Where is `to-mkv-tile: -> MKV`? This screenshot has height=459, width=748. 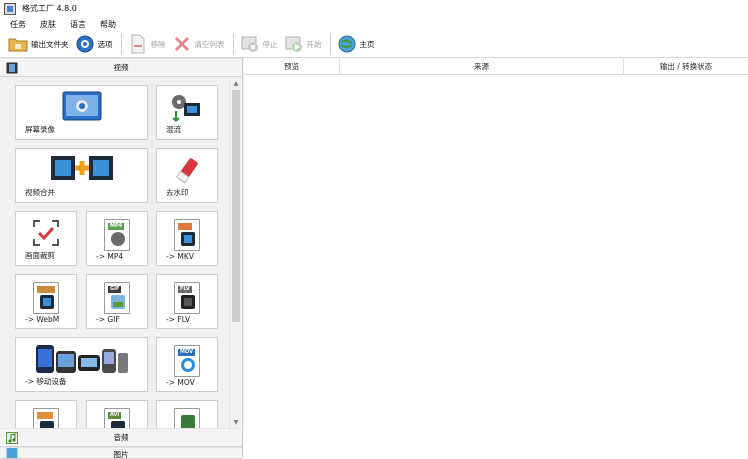
to-mkv-tile: -> MKV is located at coordinates (187, 238).